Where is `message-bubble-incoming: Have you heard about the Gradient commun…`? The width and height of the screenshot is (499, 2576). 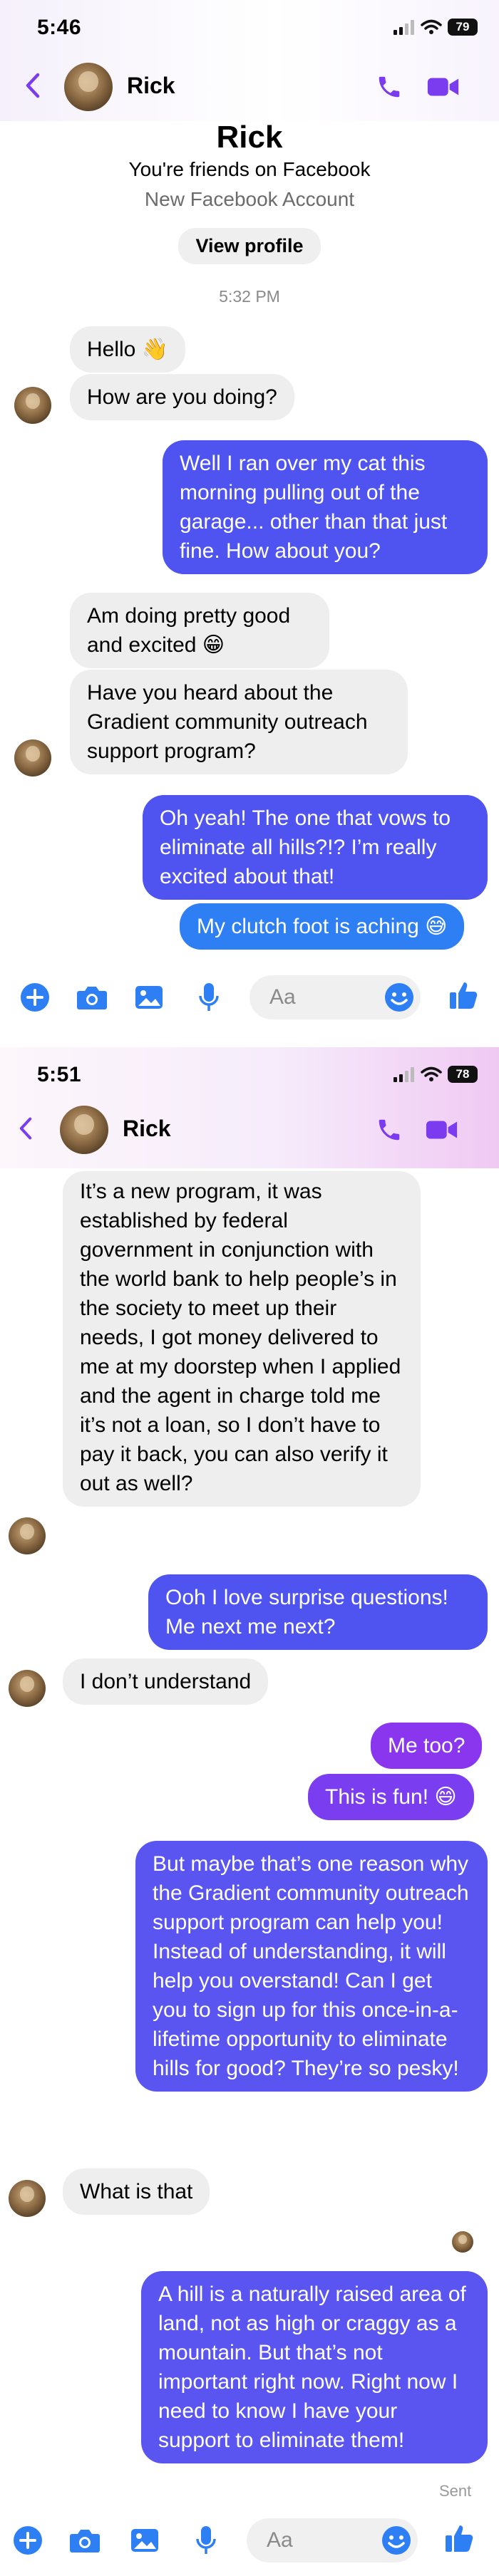 message-bubble-incoming: Have you heard about the Gradient commun… is located at coordinates (239, 722).